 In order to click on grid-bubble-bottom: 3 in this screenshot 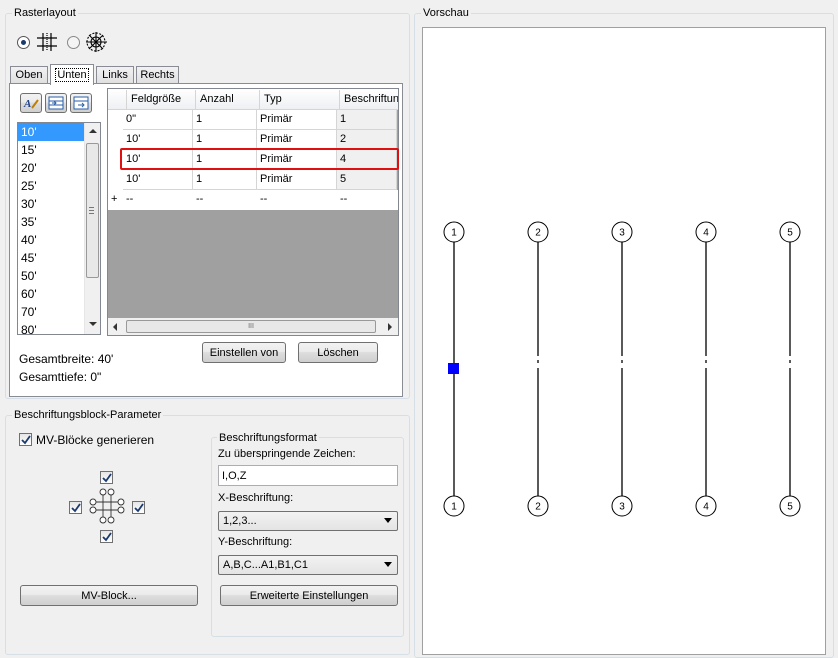, I will do `click(622, 506)`.